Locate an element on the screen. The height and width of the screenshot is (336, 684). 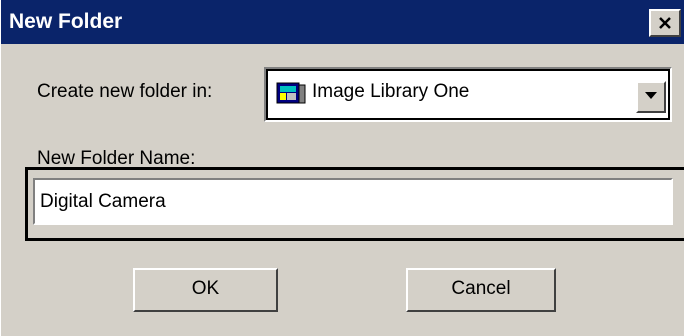
title-bar: New Folder is located at coordinates (342, 22).